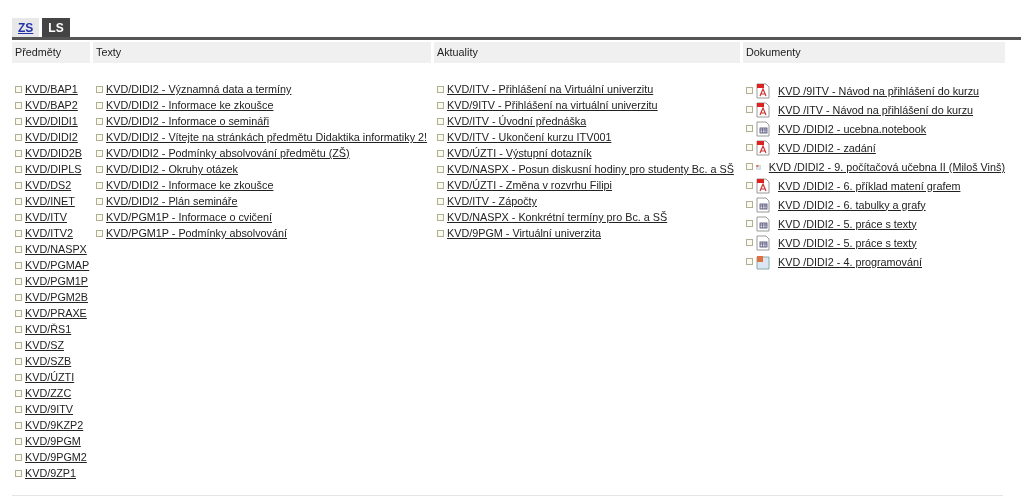 The height and width of the screenshot is (496, 1021). What do you see at coordinates (46, 217) in the screenshot?
I see `item-link: KVD/ITV` at bounding box center [46, 217].